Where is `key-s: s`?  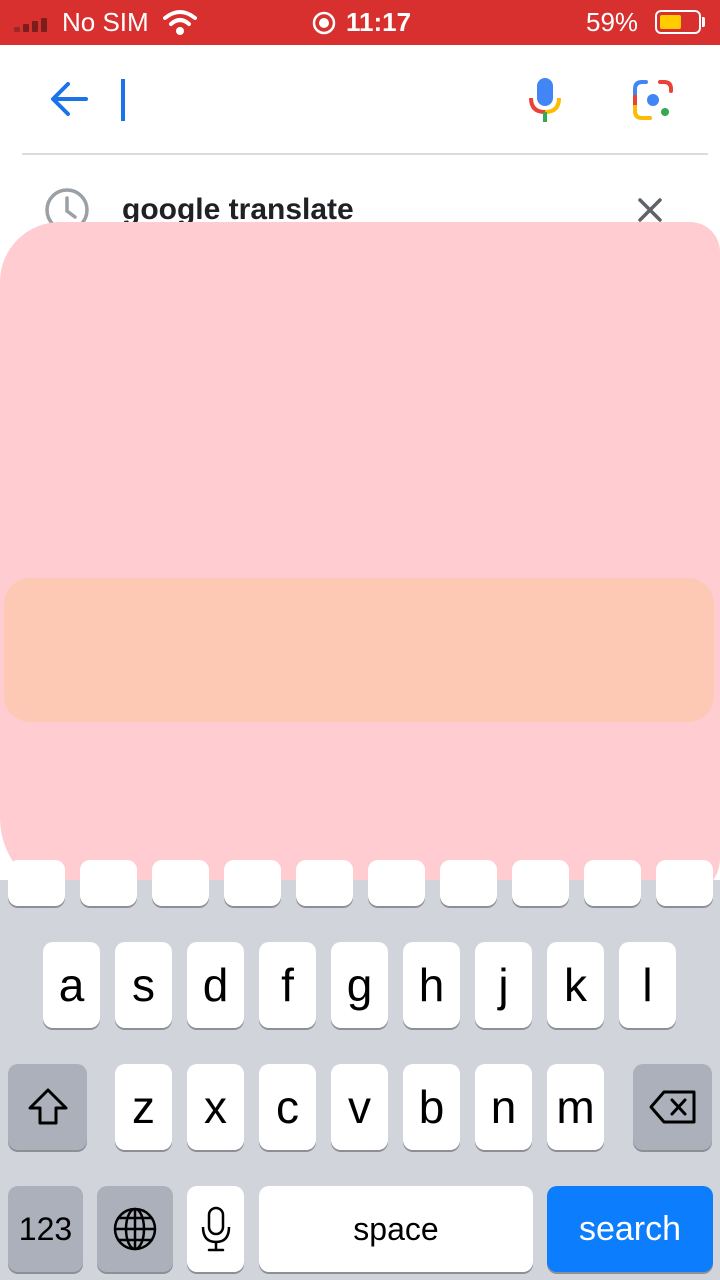 key-s: s is located at coordinates (143, 985).